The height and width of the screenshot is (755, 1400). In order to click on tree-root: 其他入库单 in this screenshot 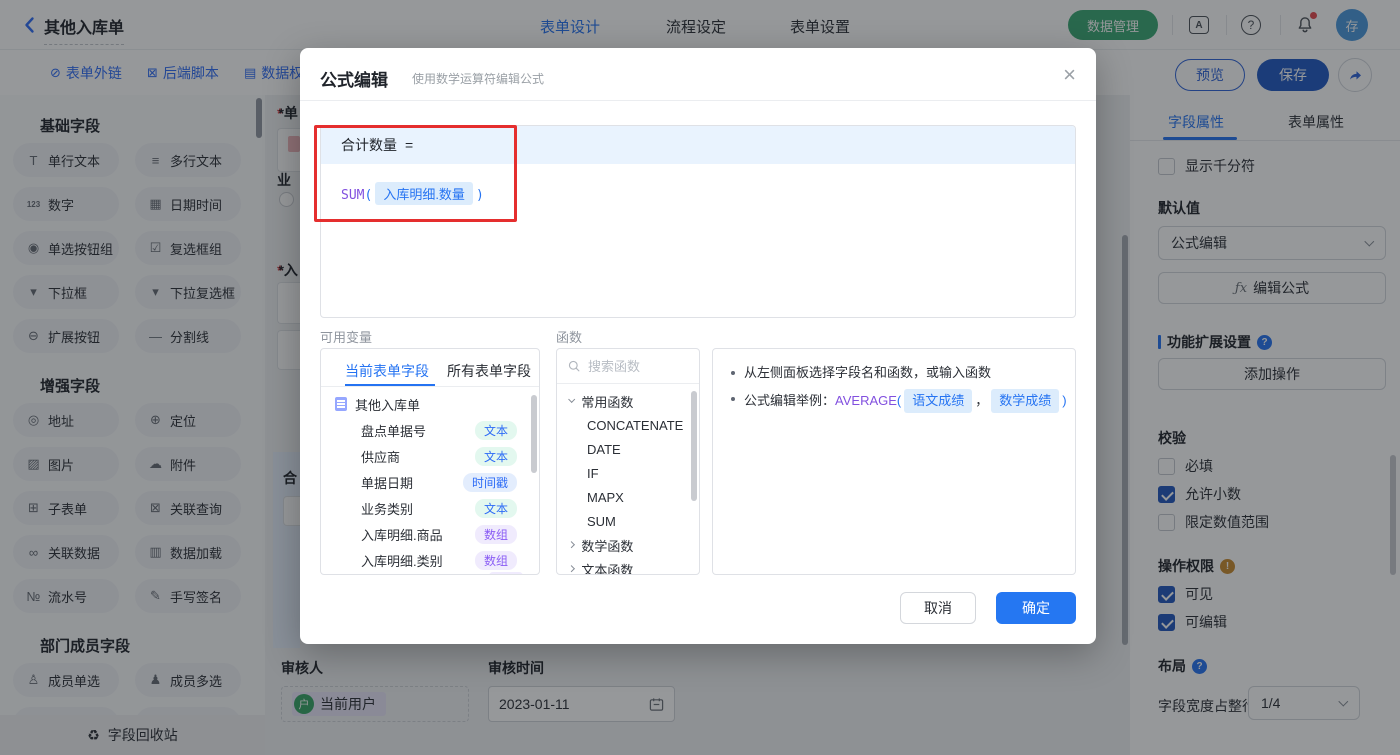, I will do `click(430, 404)`.